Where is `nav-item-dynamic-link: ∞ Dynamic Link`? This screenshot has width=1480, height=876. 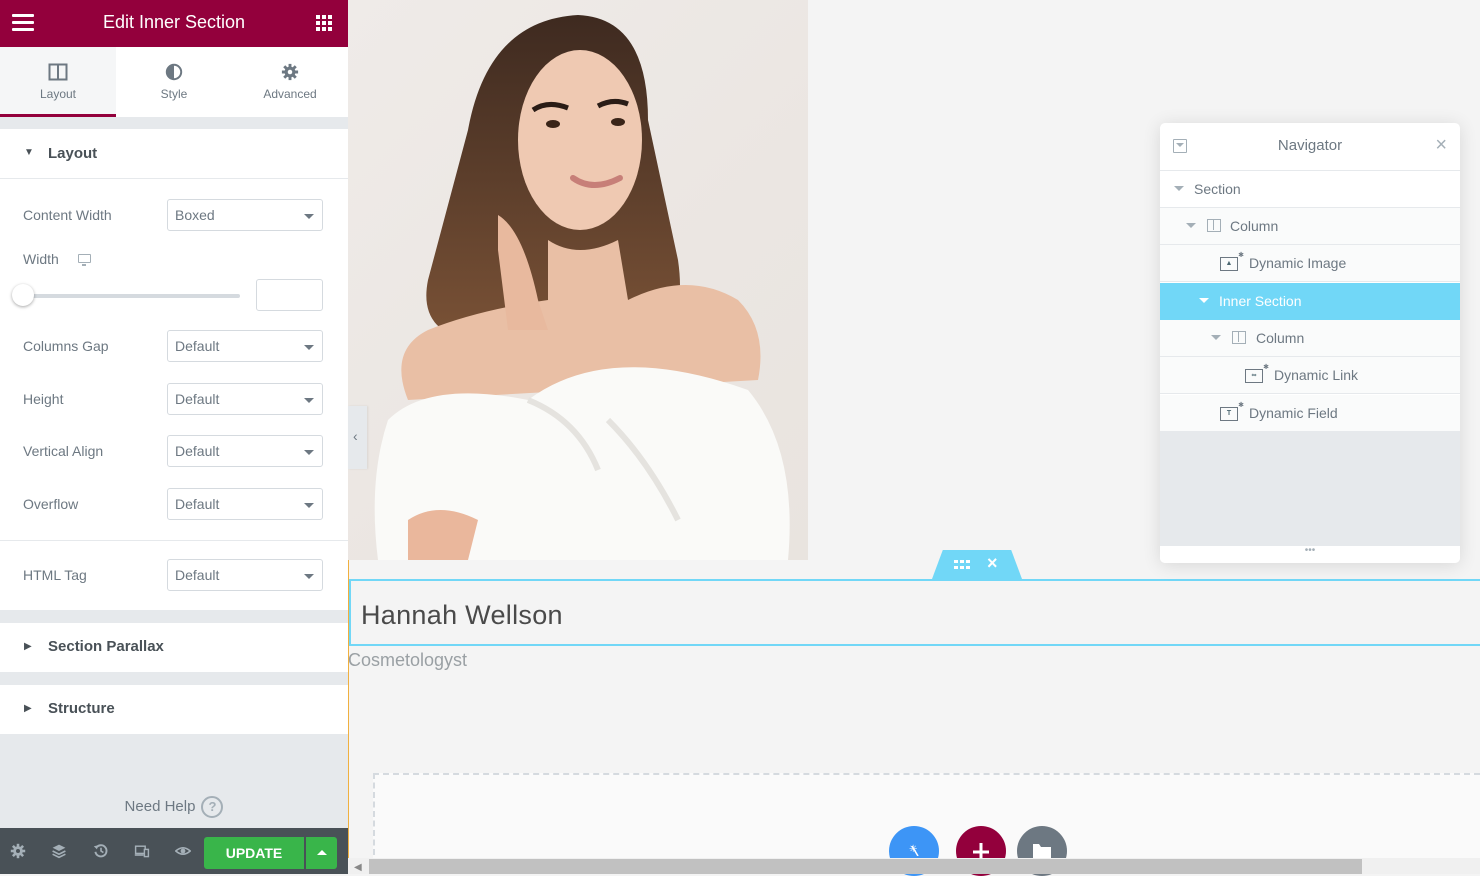 nav-item-dynamic-link: ∞ Dynamic Link is located at coordinates (1310, 375).